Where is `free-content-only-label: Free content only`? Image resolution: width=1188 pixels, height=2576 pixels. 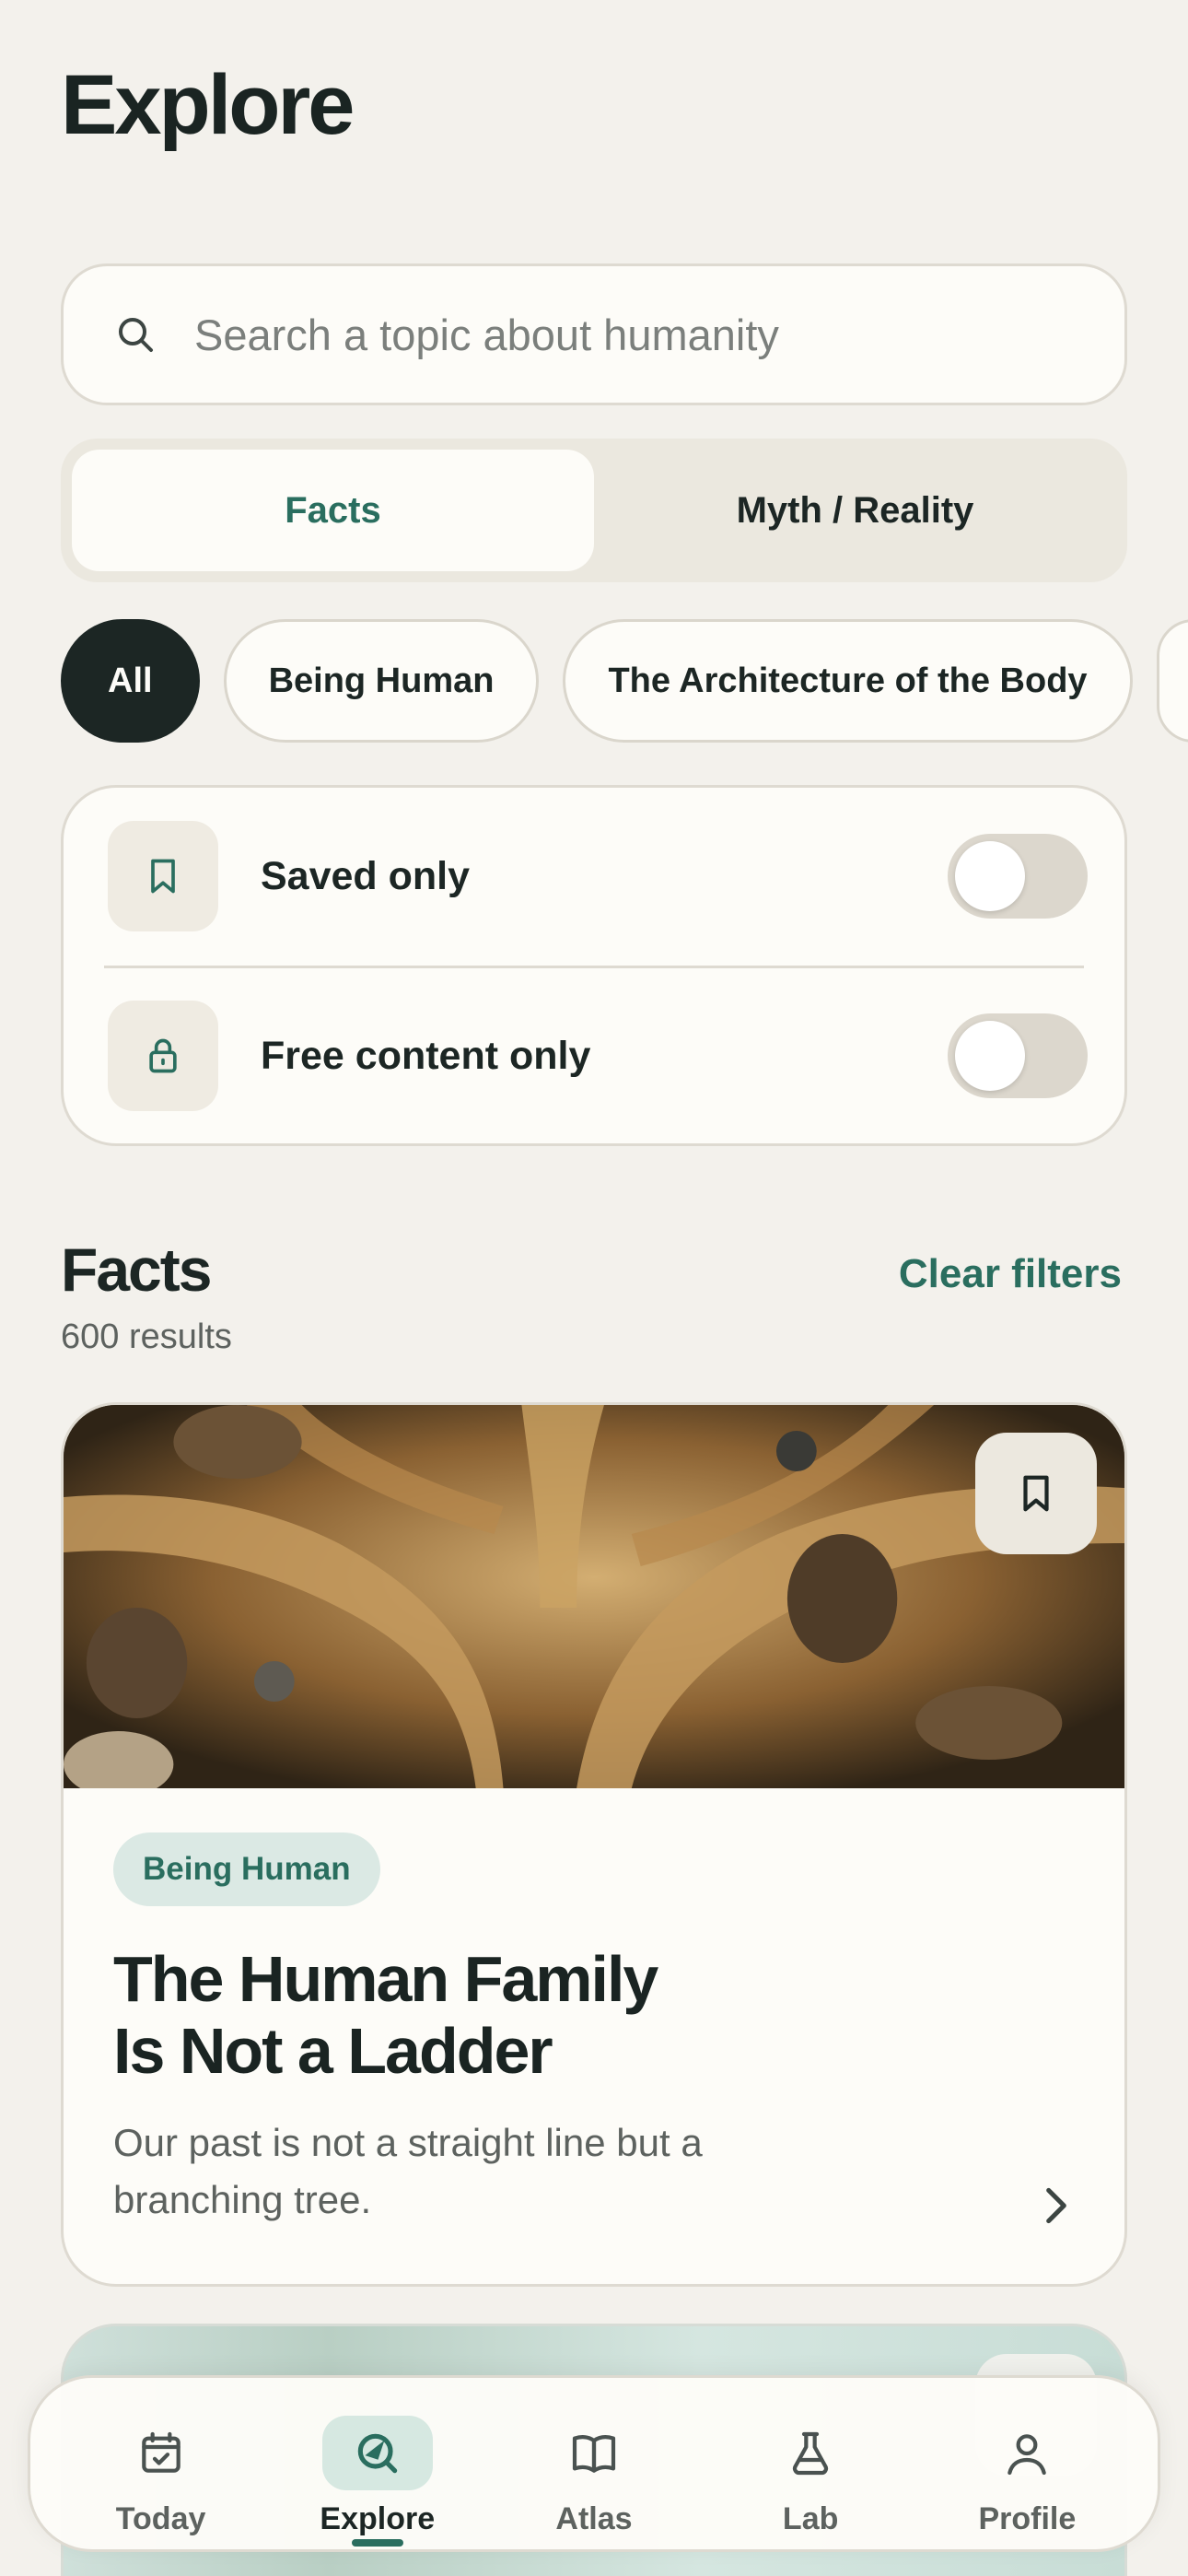 free-content-only-label: Free content only is located at coordinates (426, 1055).